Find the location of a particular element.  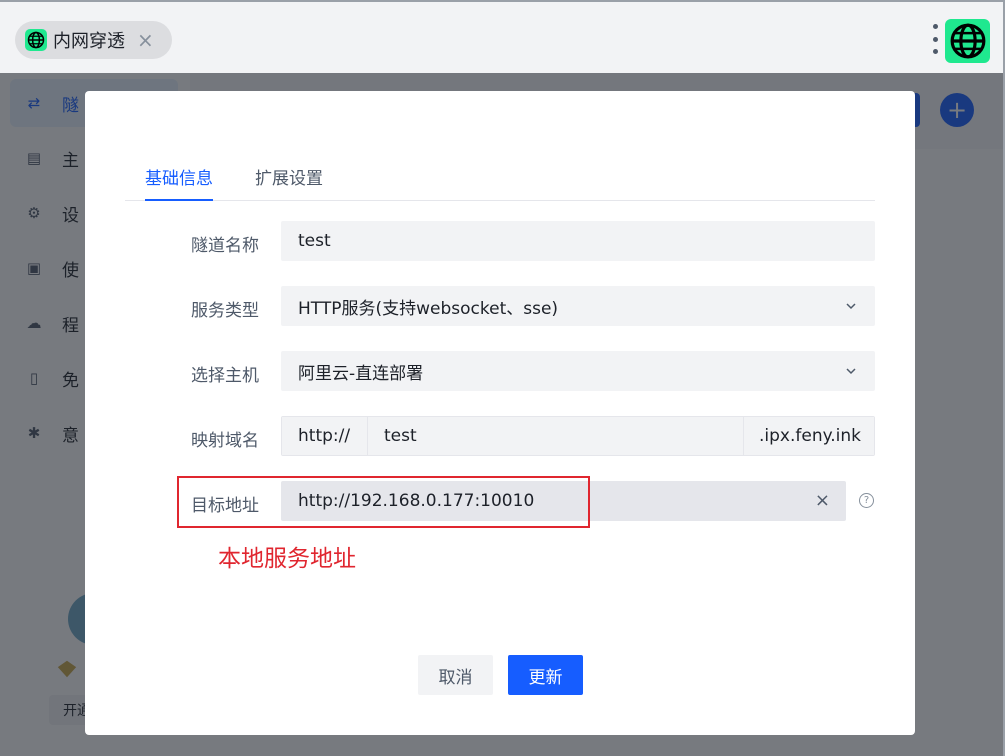

tunnel-name-input: test is located at coordinates (578, 241).